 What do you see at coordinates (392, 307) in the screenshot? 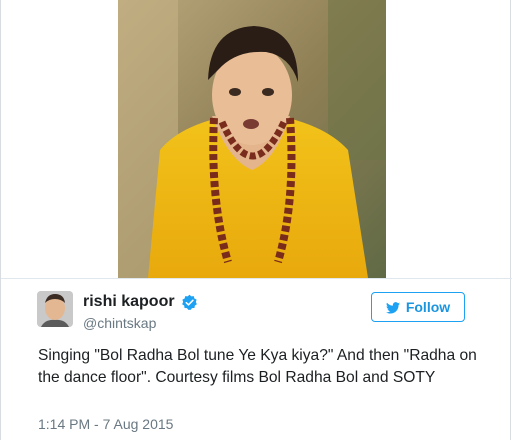
I see `twitter-bird-icon` at bounding box center [392, 307].